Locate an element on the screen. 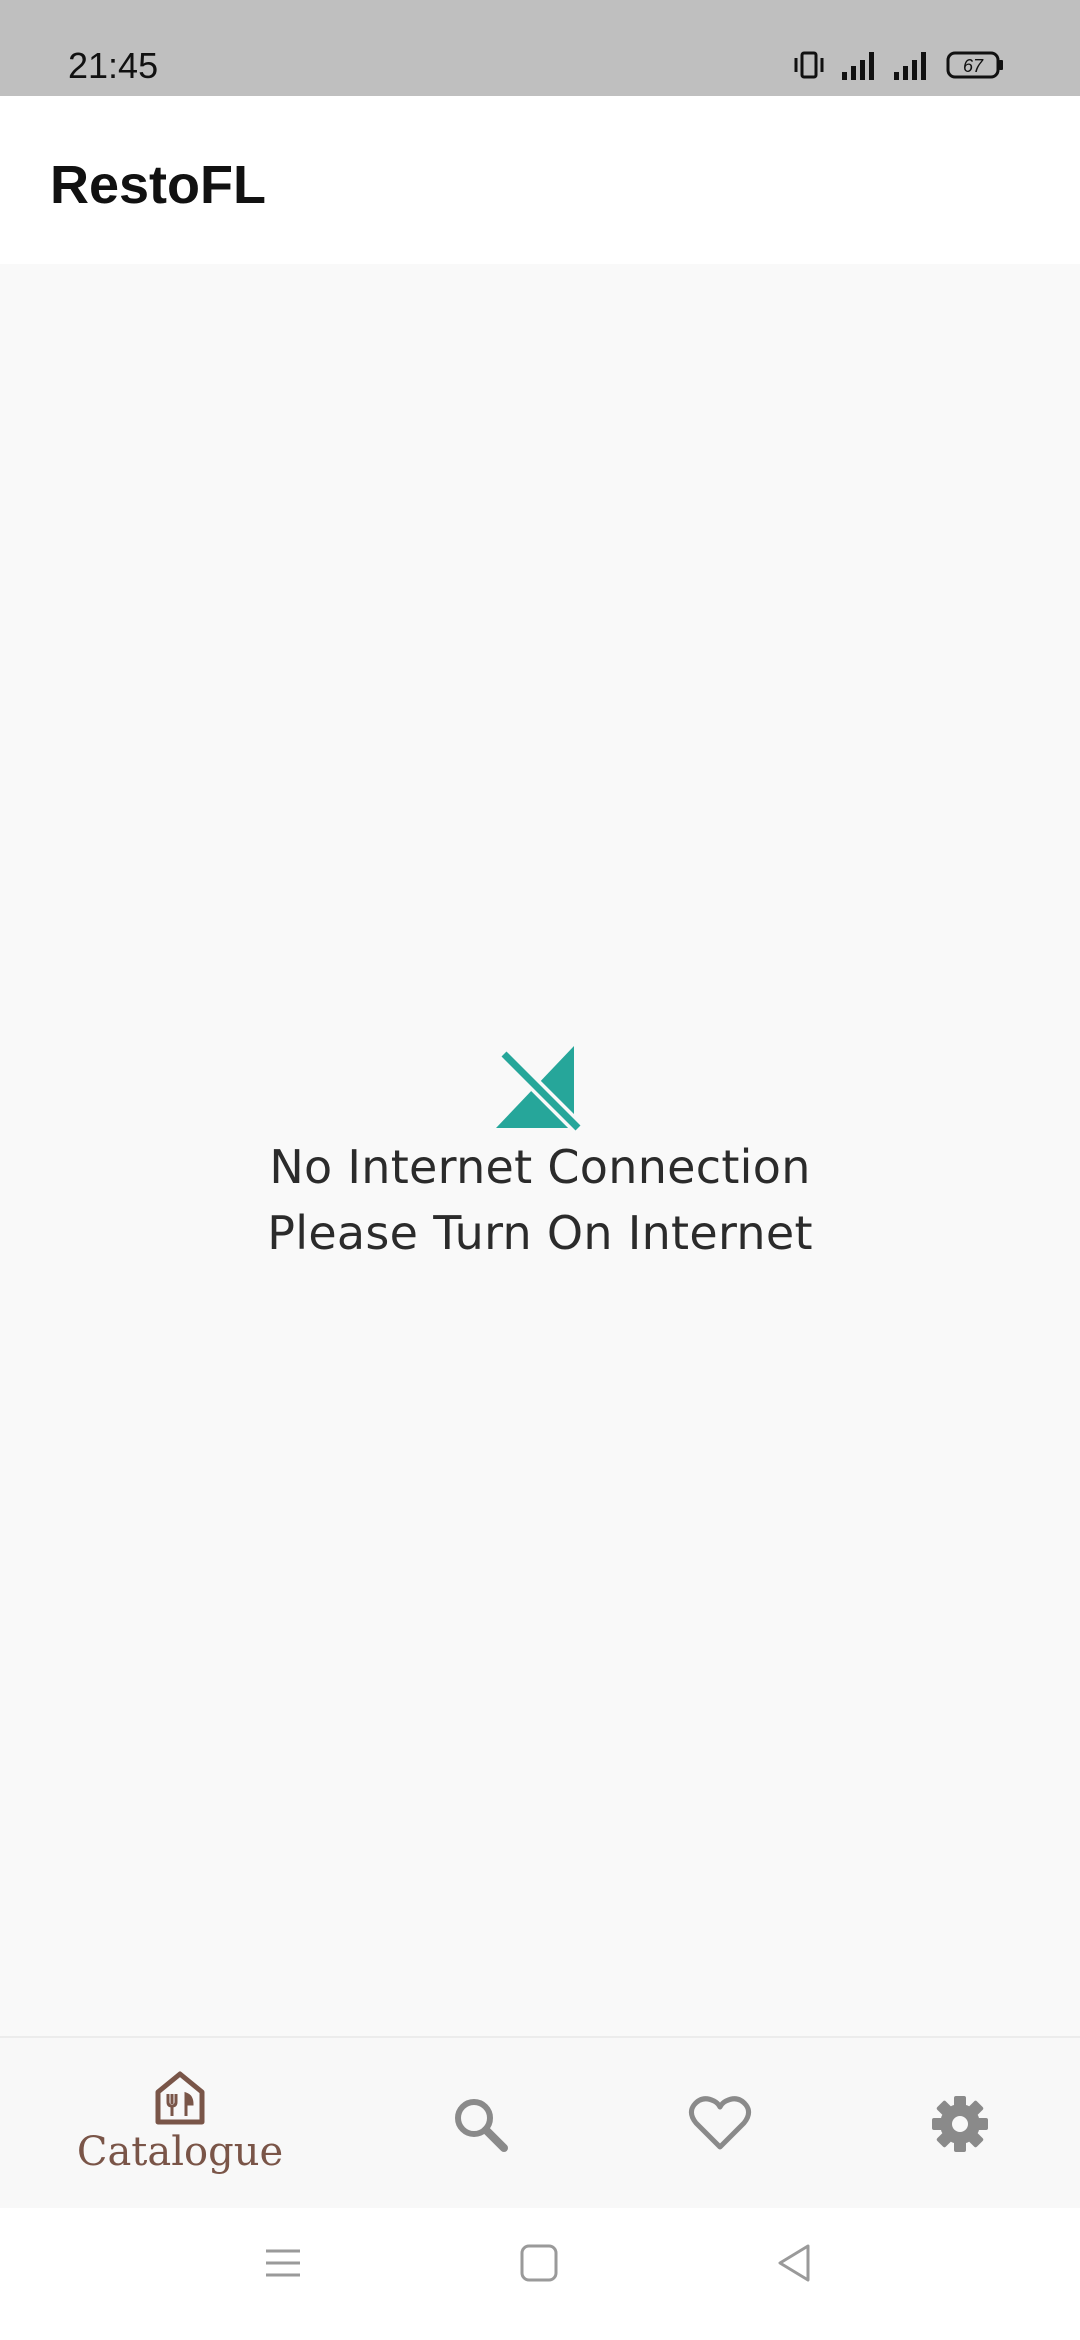 This screenshot has width=1080, height=2340. heart-icon is located at coordinates (720, 2123).